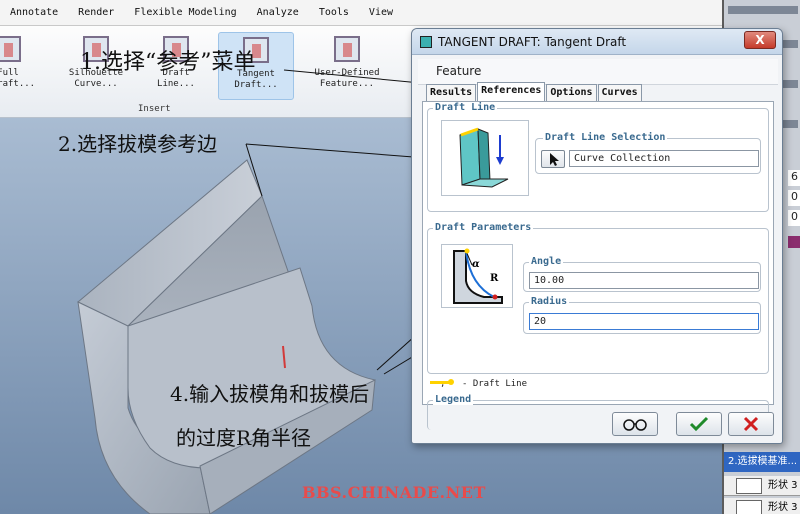 This screenshot has height=514, width=800. I want to click on annotation-step4-line2: 的过度R角半径, so click(244, 438).